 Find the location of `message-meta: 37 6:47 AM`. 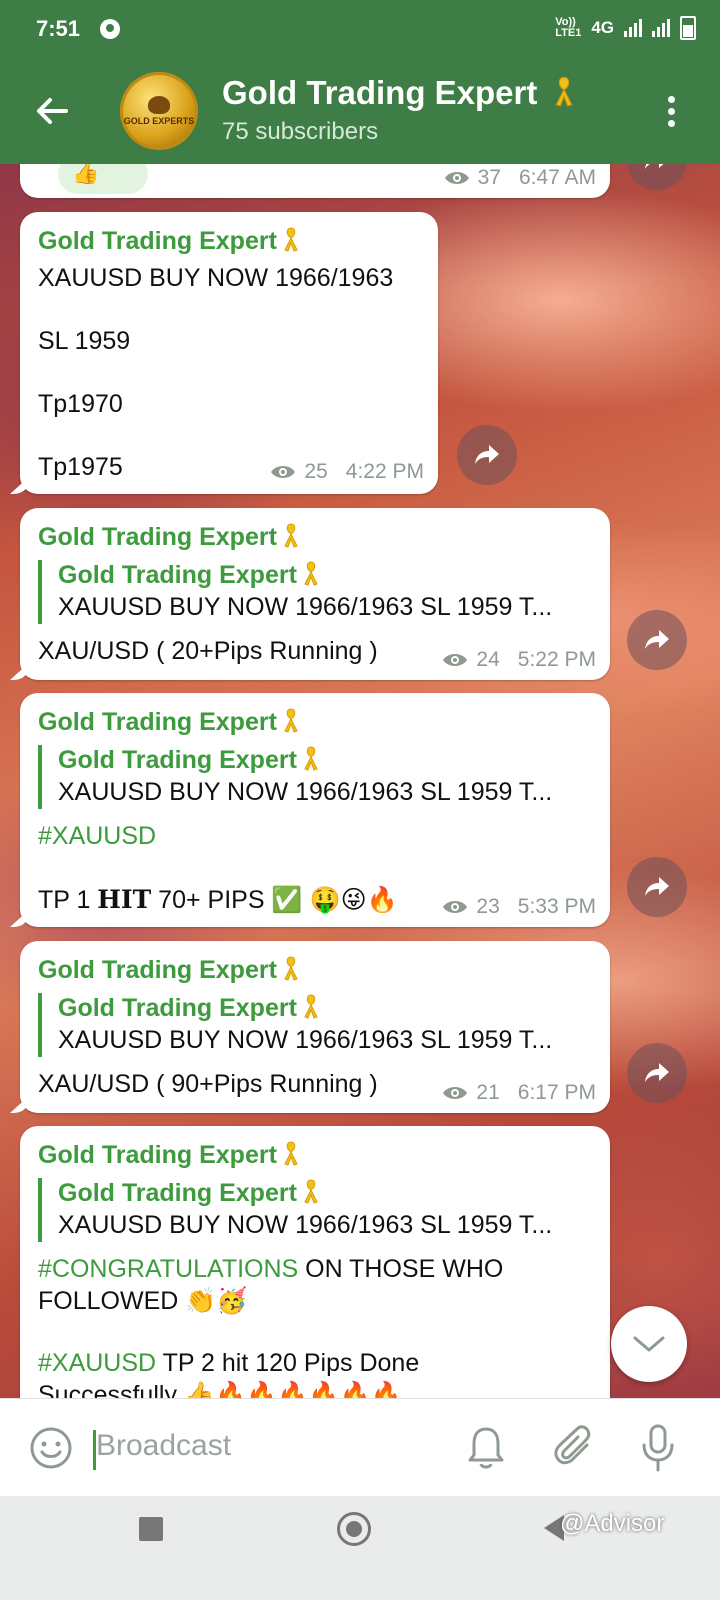

message-meta: 37 6:47 AM is located at coordinates (520, 178).